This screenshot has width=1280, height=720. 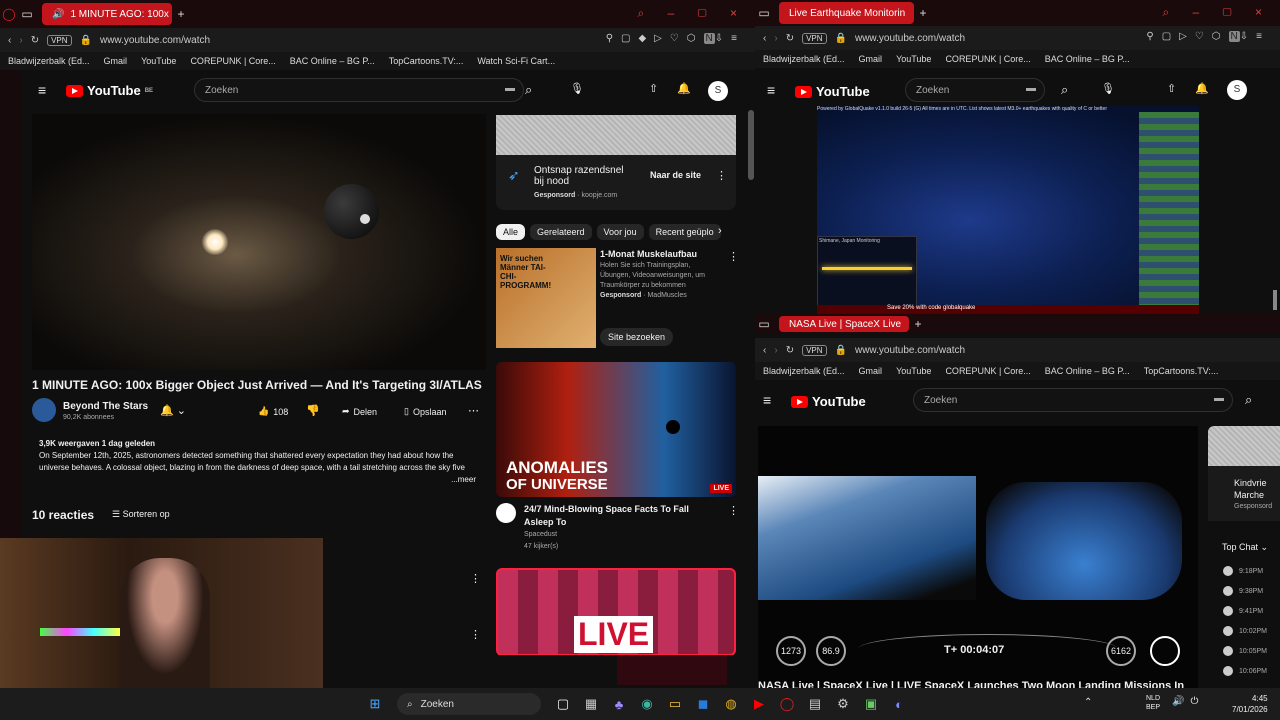 I want to click on chip-for-you: Voor jou, so click(x=620, y=232).